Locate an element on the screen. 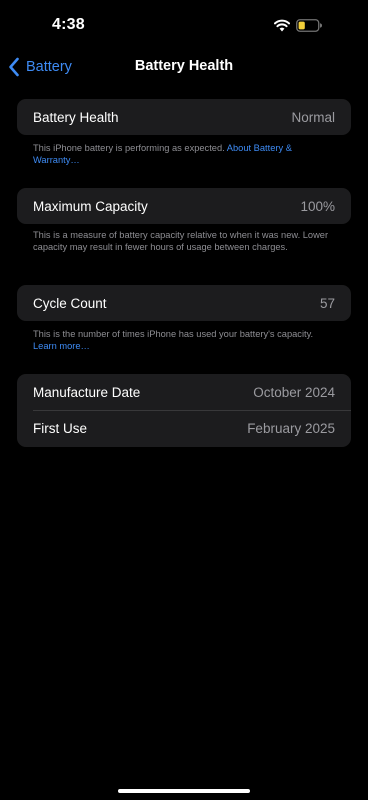 Image resolution: width=368 pixels, height=800 pixels. first-use-label: First Use is located at coordinates (60, 429).